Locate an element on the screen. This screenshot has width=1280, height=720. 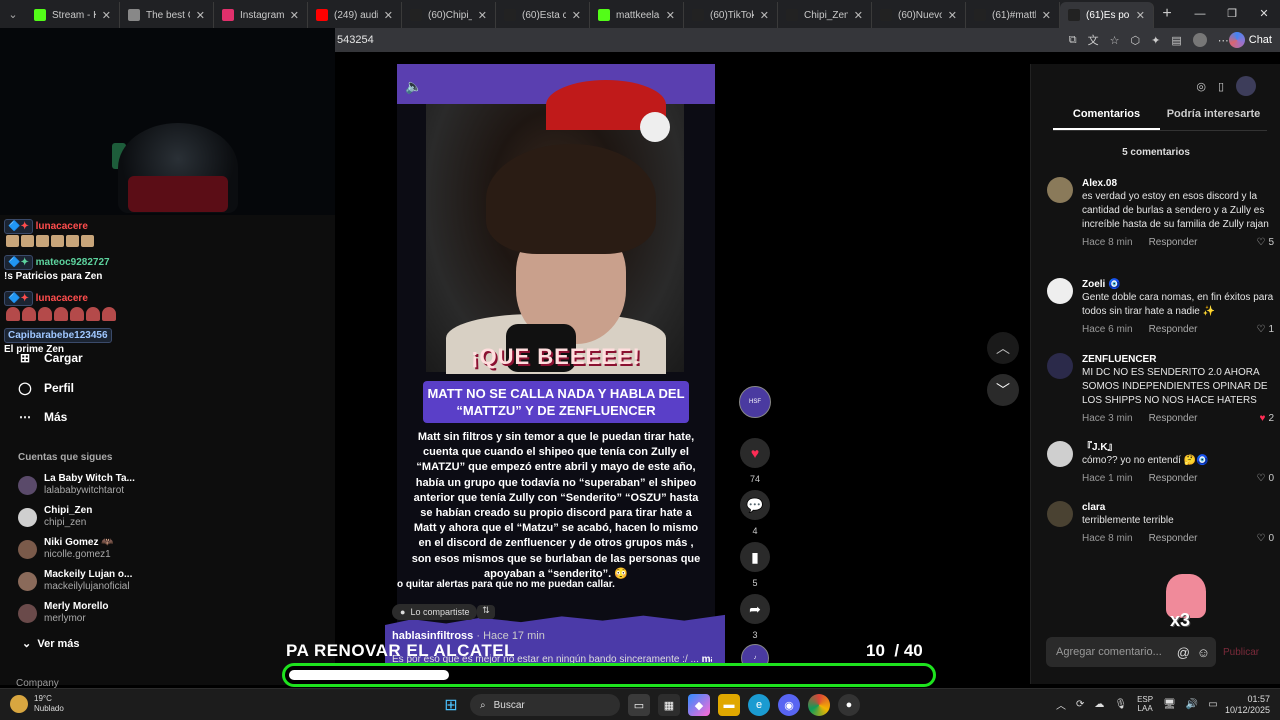
task-view-icon: ▭ is located at coordinates (639, 705).